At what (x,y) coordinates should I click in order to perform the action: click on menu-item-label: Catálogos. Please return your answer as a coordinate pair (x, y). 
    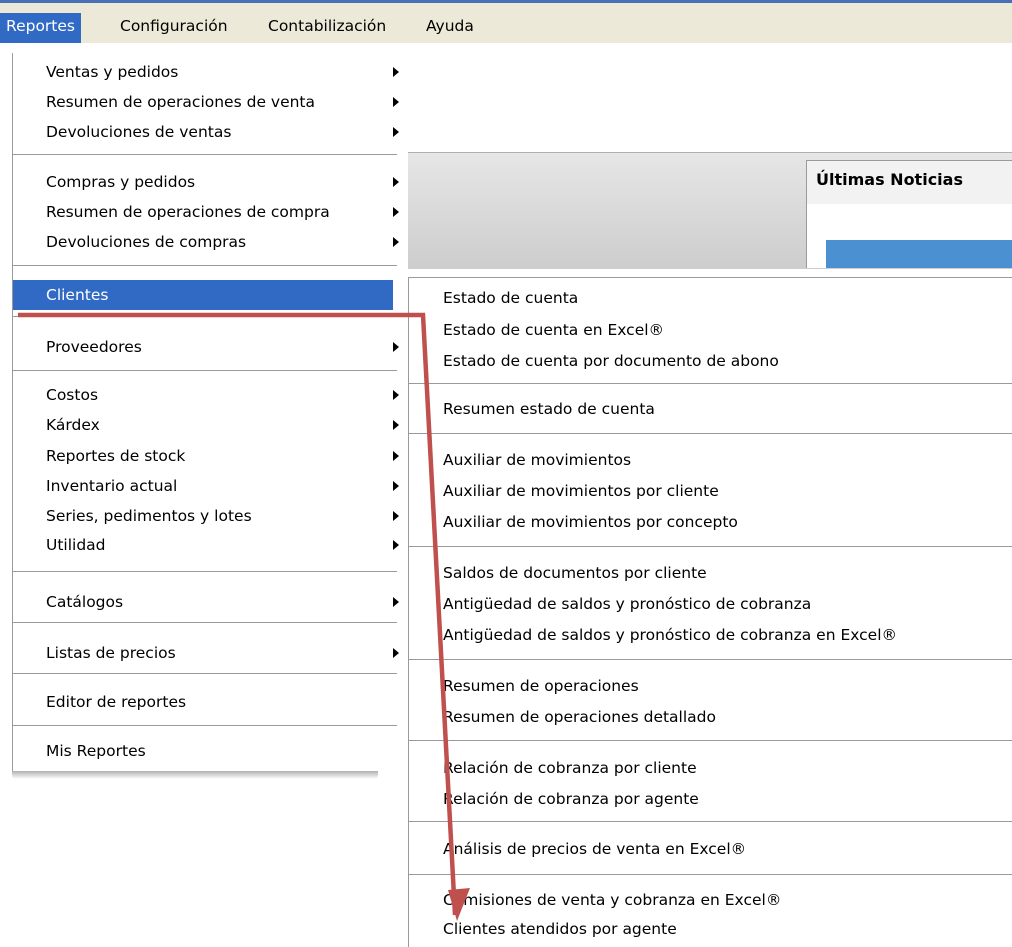
    Looking at the image, I should click on (85, 602).